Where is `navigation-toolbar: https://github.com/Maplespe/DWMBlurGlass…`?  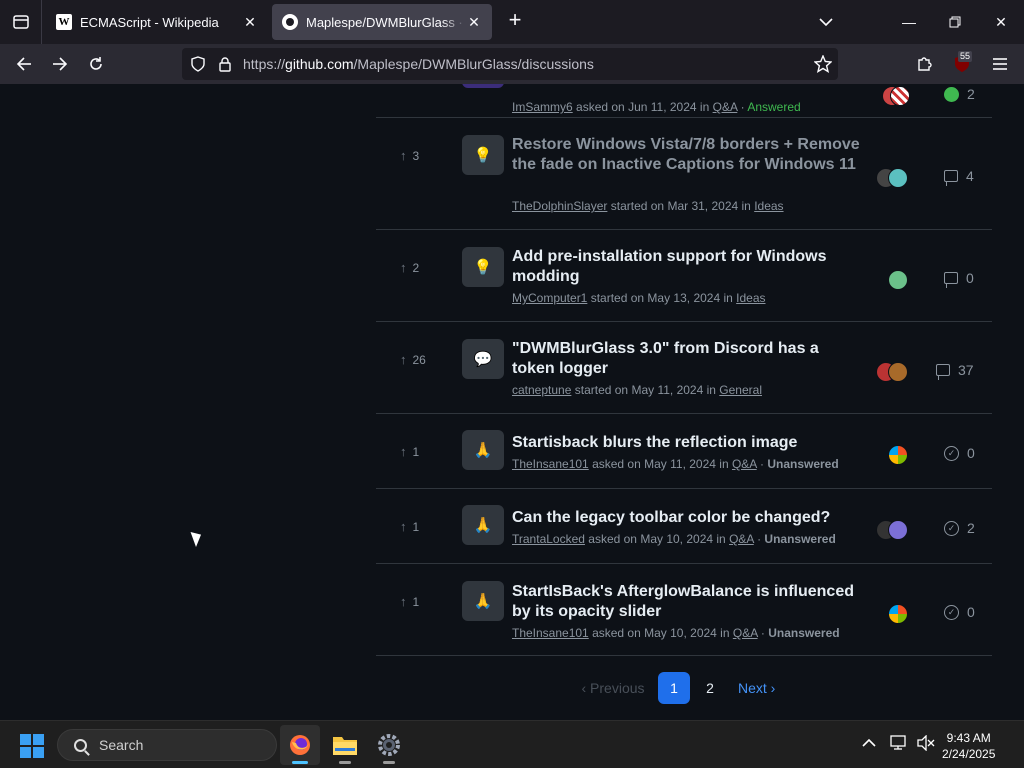 navigation-toolbar: https://github.com/Maplespe/DWMBlurGlass… is located at coordinates (512, 64).